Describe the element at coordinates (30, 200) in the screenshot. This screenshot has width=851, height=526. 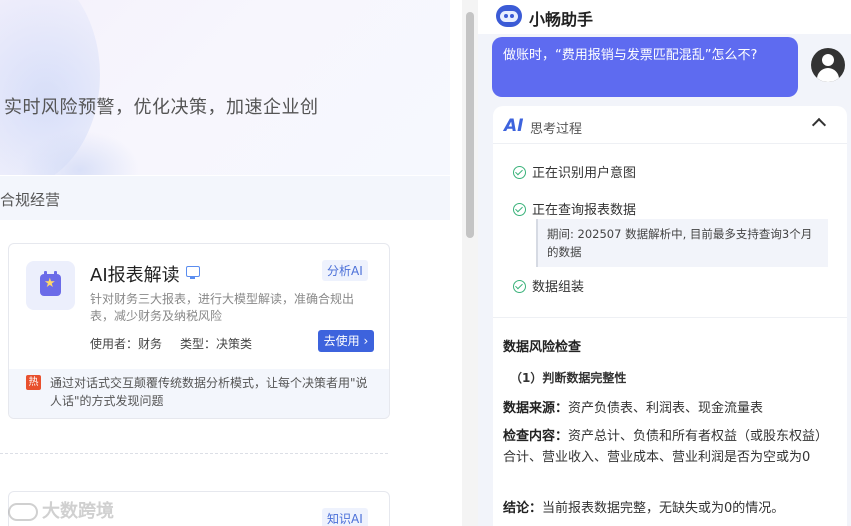
I see `section-title: 合规经营` at that location.